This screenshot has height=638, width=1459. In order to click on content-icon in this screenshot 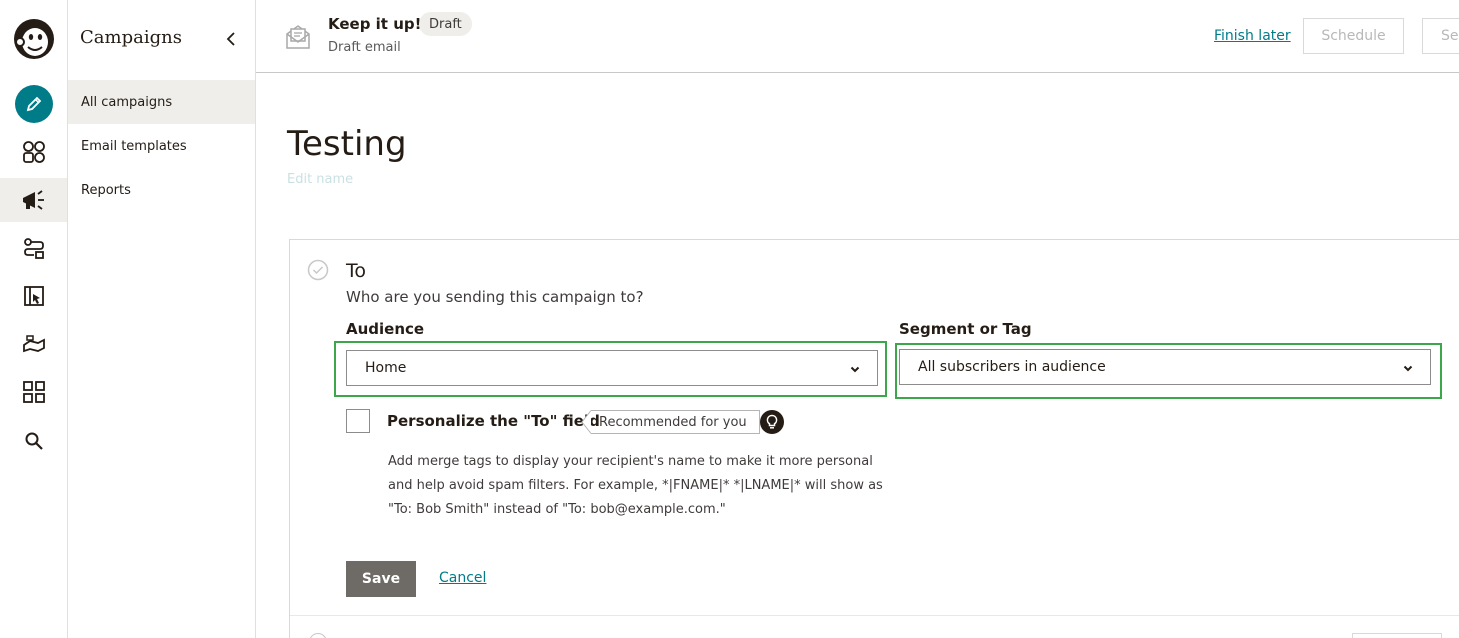, I will do `click(33, 344)`.